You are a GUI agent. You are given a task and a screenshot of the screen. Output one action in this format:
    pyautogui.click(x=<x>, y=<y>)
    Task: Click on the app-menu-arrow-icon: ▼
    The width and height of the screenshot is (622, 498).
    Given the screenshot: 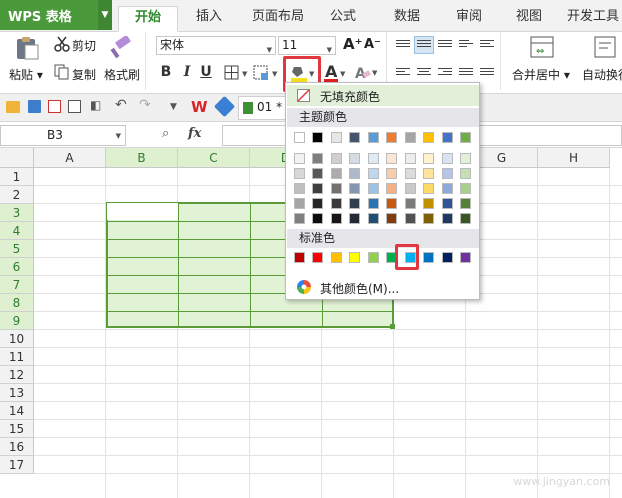 What is the action you would take?
    pyautogui.click(x=105, y=15)
    